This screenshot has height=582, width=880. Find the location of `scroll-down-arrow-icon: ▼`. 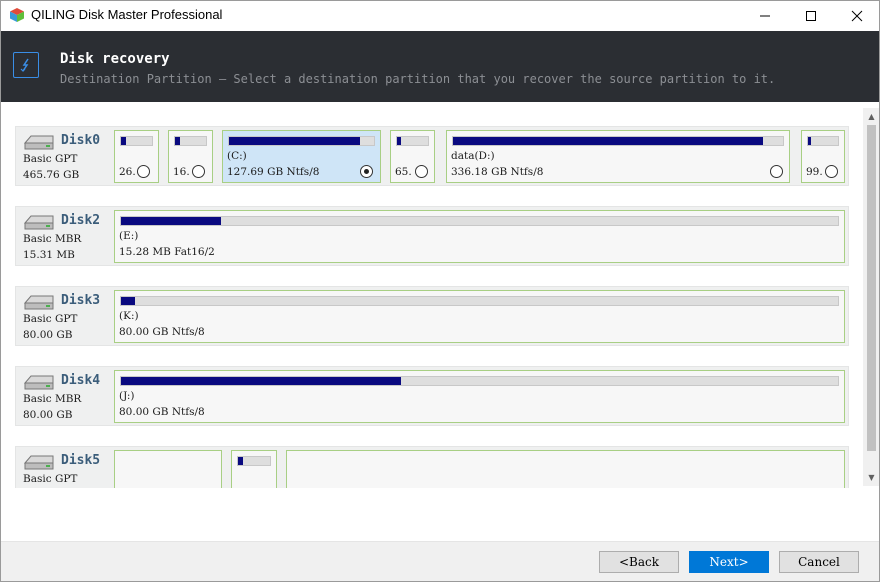

scroll-down-arrow-icon: ▼ is located at coordinates (871, 477).